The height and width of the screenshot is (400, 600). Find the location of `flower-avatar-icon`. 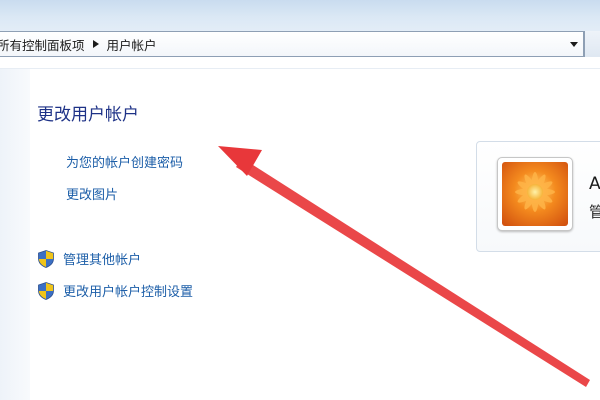

flower-avatar-icon is located at coordinates (535, 194).